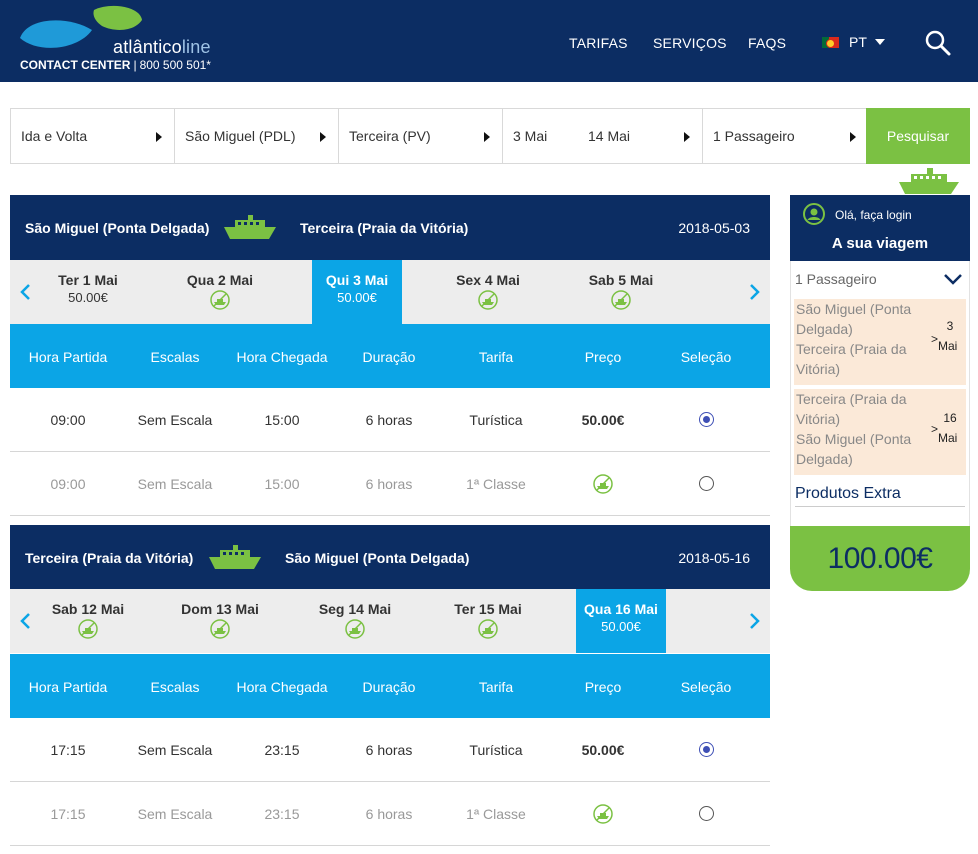 This screenshot has width=978, height=854. What do you see at coordinates (873, 215) in the screenshot?
I see `login-link: Olá, faça login` at bounding box center [873, 215].